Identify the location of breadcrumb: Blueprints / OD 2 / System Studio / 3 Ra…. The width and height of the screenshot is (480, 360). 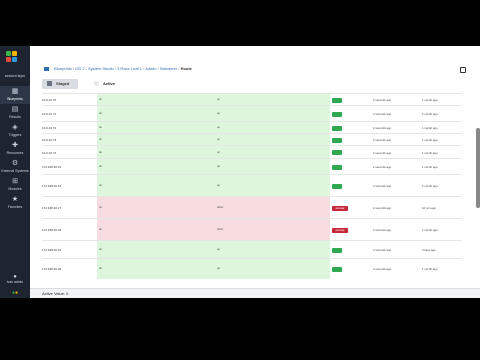
(118, 68).